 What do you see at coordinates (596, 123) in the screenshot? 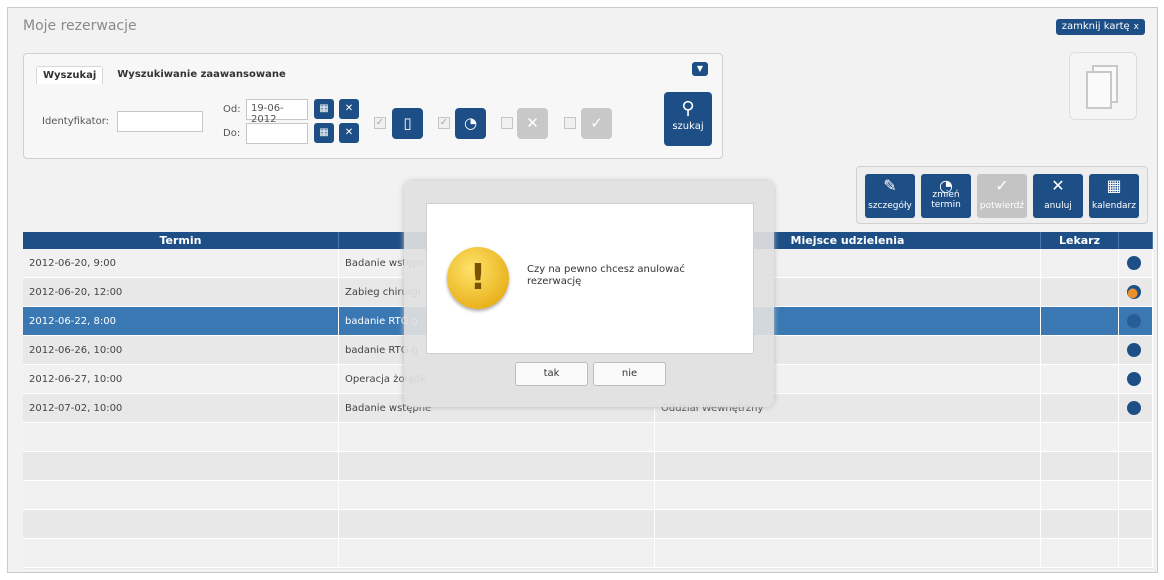
I see `confirmed-filter-icon: ✓` at bounding box center [596, 123].